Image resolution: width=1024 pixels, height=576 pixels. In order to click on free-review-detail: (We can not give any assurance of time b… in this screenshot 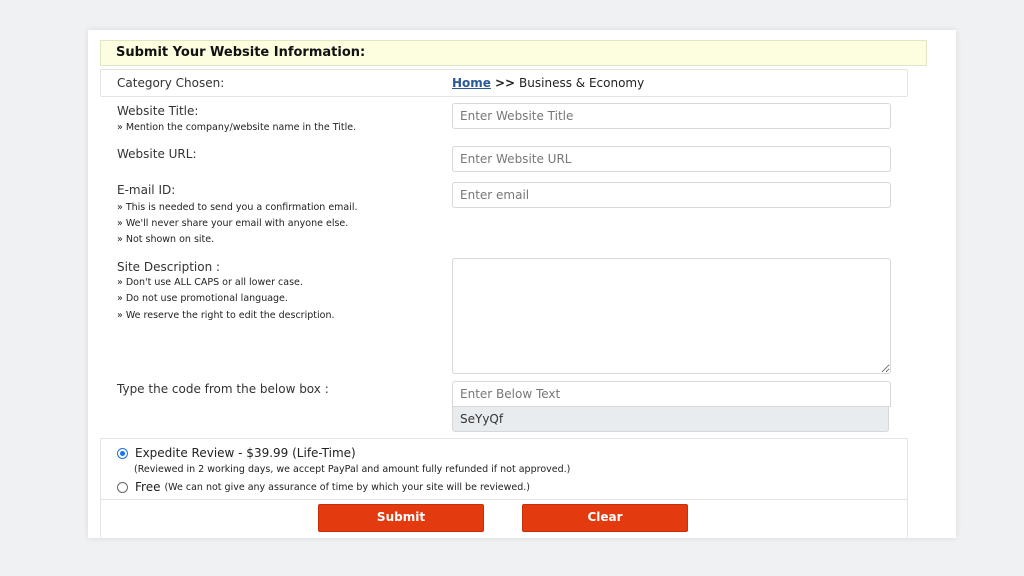, I will do `click(347, 487)`.